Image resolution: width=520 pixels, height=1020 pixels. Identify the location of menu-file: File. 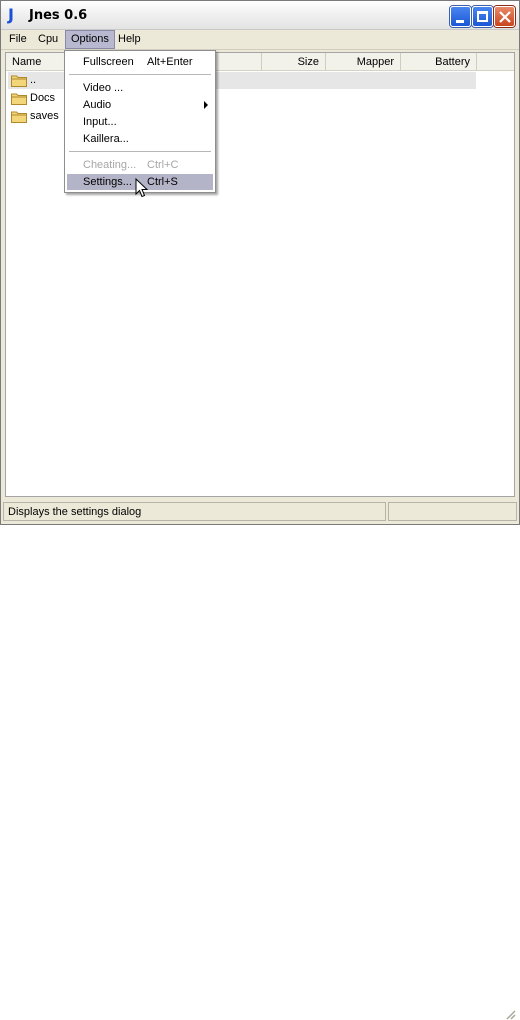
(18, 39).